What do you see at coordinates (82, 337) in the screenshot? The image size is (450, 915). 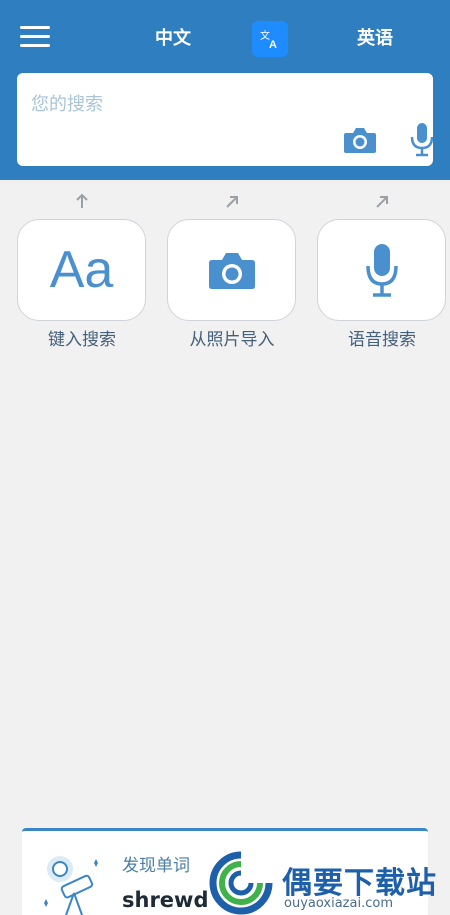 I see `type-search-label: 键入搜索` at bounding box center [82, 337].